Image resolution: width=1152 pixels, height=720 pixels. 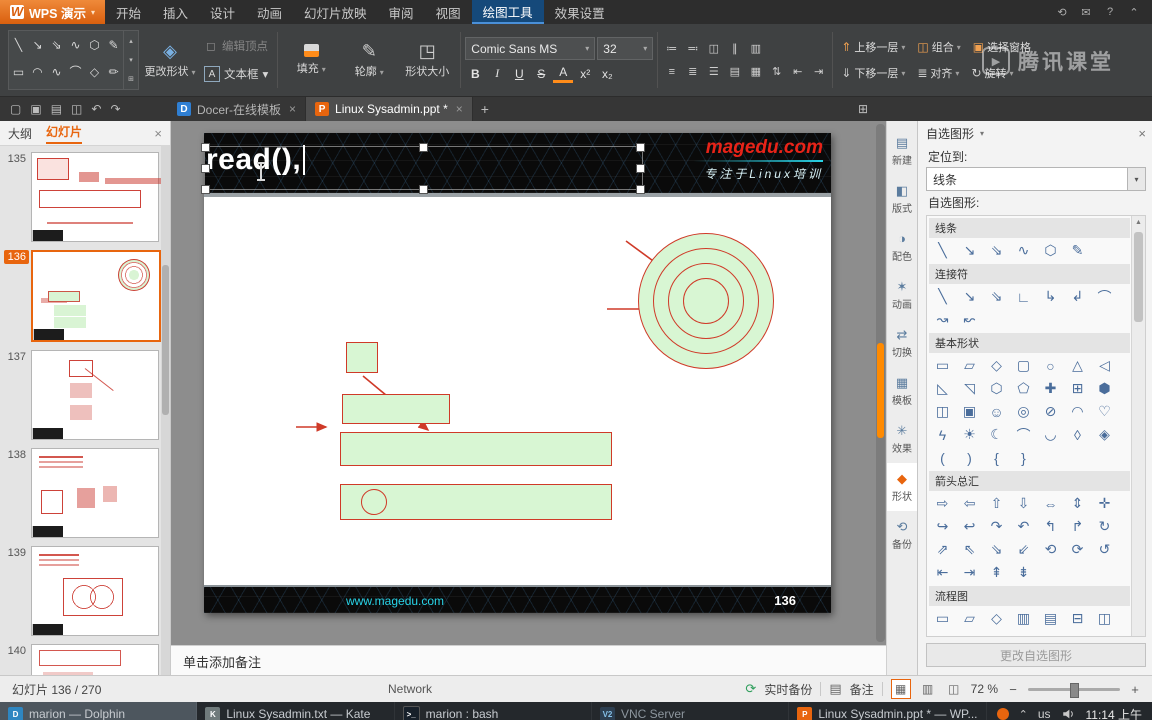 What do you see at coordinates (1023, 365) in the screenshot?
I see `shape-icon: ▢` at bounding box center [1023, 365].